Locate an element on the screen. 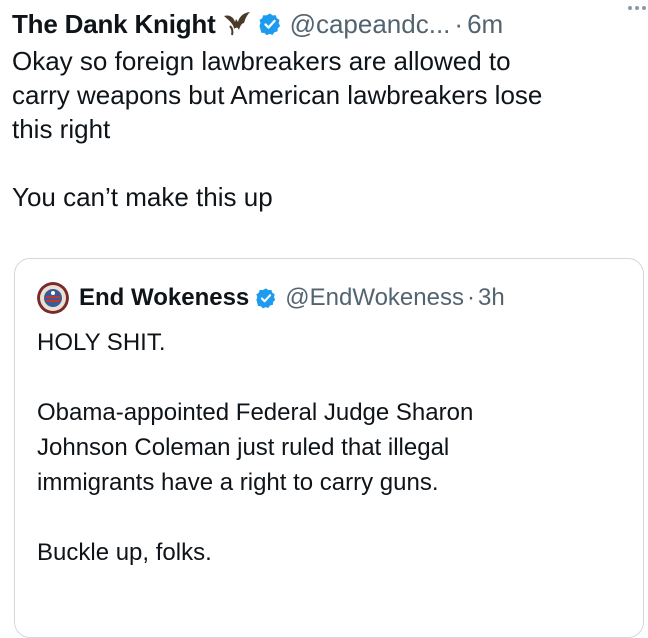 Image resolution: width=648 pixels, height=638 pixels. quoted-author-handle: @EndWokeness is located at coordinates (374, 298).